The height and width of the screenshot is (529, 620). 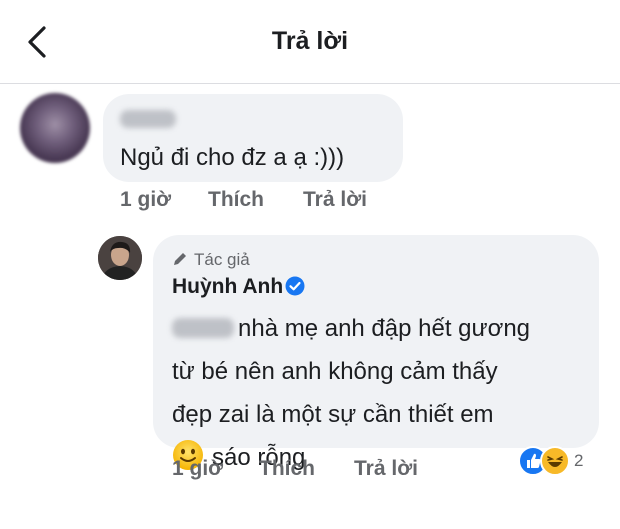 What do you see at coordinates (555, 461) in the screenshot?
I see `haha-reaction-icon` at bounding box center [555, 461].